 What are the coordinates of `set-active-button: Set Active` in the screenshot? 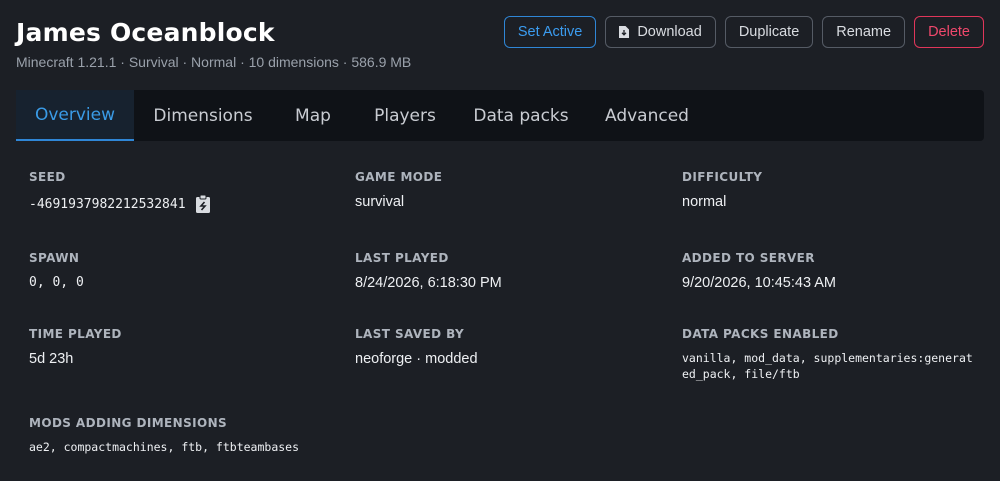 It's located at (550, 32).